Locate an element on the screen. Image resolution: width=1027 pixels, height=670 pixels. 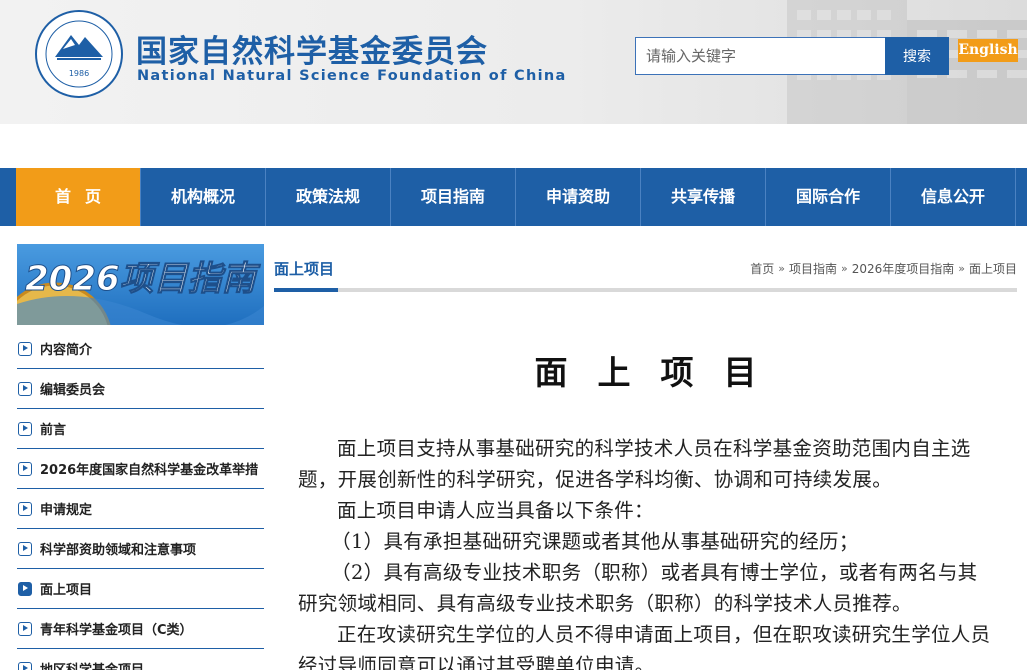
english-link: English is located at coordinates (988, 50).